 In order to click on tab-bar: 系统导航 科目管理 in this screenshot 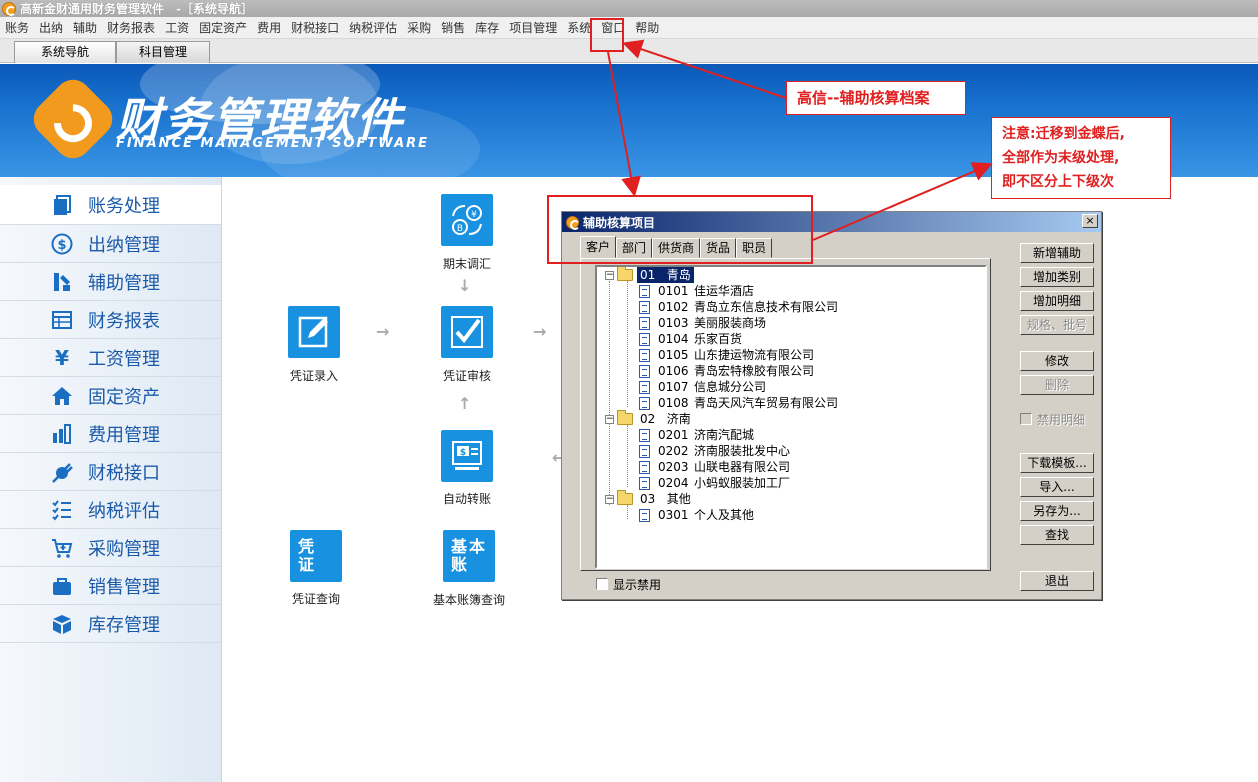, I will do `click(629, 51)`.